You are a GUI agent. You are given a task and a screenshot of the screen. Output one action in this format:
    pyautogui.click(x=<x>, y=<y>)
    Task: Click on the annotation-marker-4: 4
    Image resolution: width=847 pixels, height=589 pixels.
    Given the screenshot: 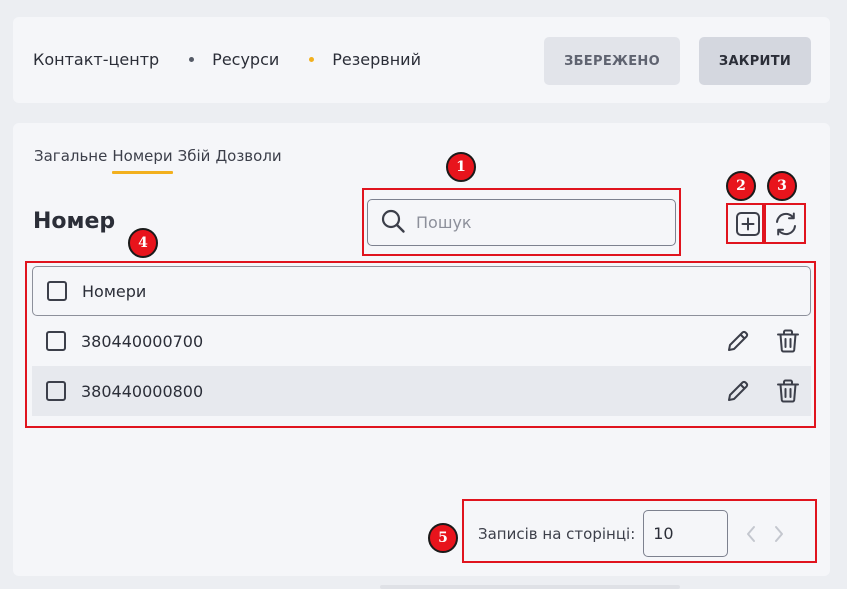 What is the action you would take?
    pyautogui.click(x=143, y=243)
    